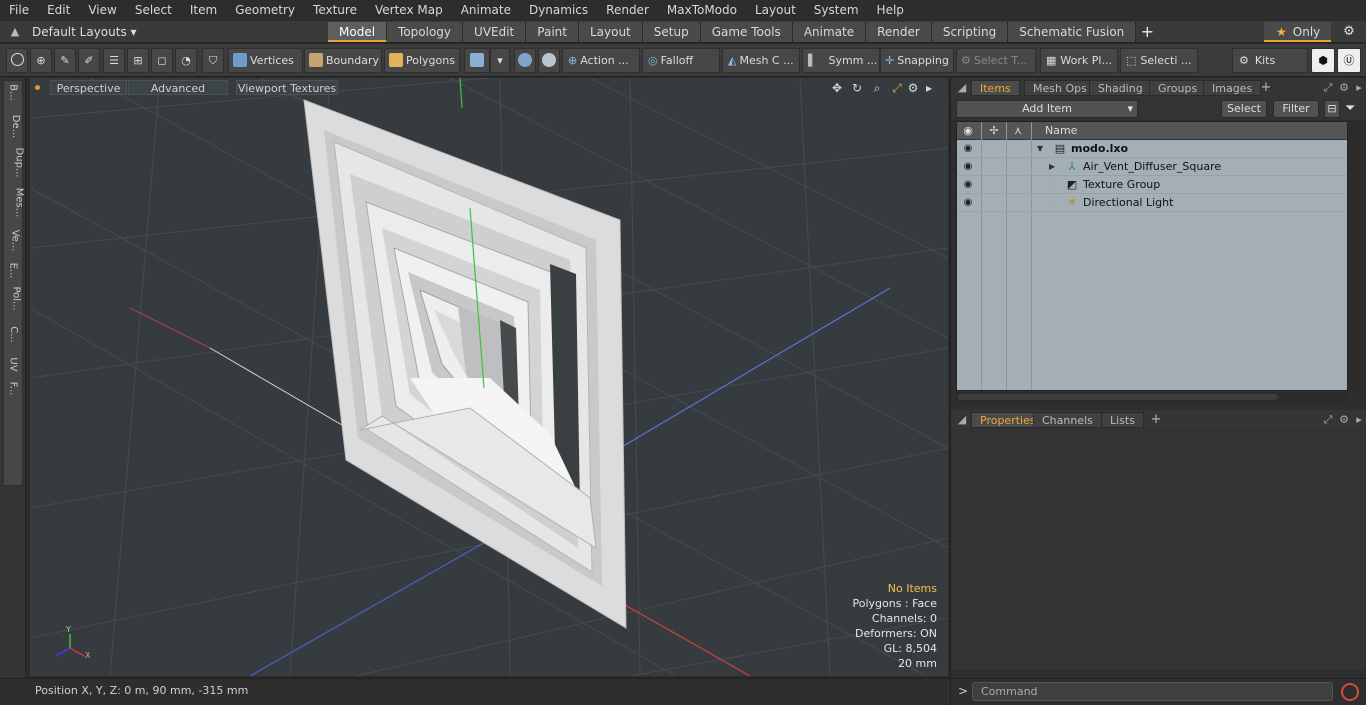 The height and width of the screenshot is (705, 1366). Describe the element at coordinates (899, 32) in the screenshot. I see `tab-render: Render` at that location.